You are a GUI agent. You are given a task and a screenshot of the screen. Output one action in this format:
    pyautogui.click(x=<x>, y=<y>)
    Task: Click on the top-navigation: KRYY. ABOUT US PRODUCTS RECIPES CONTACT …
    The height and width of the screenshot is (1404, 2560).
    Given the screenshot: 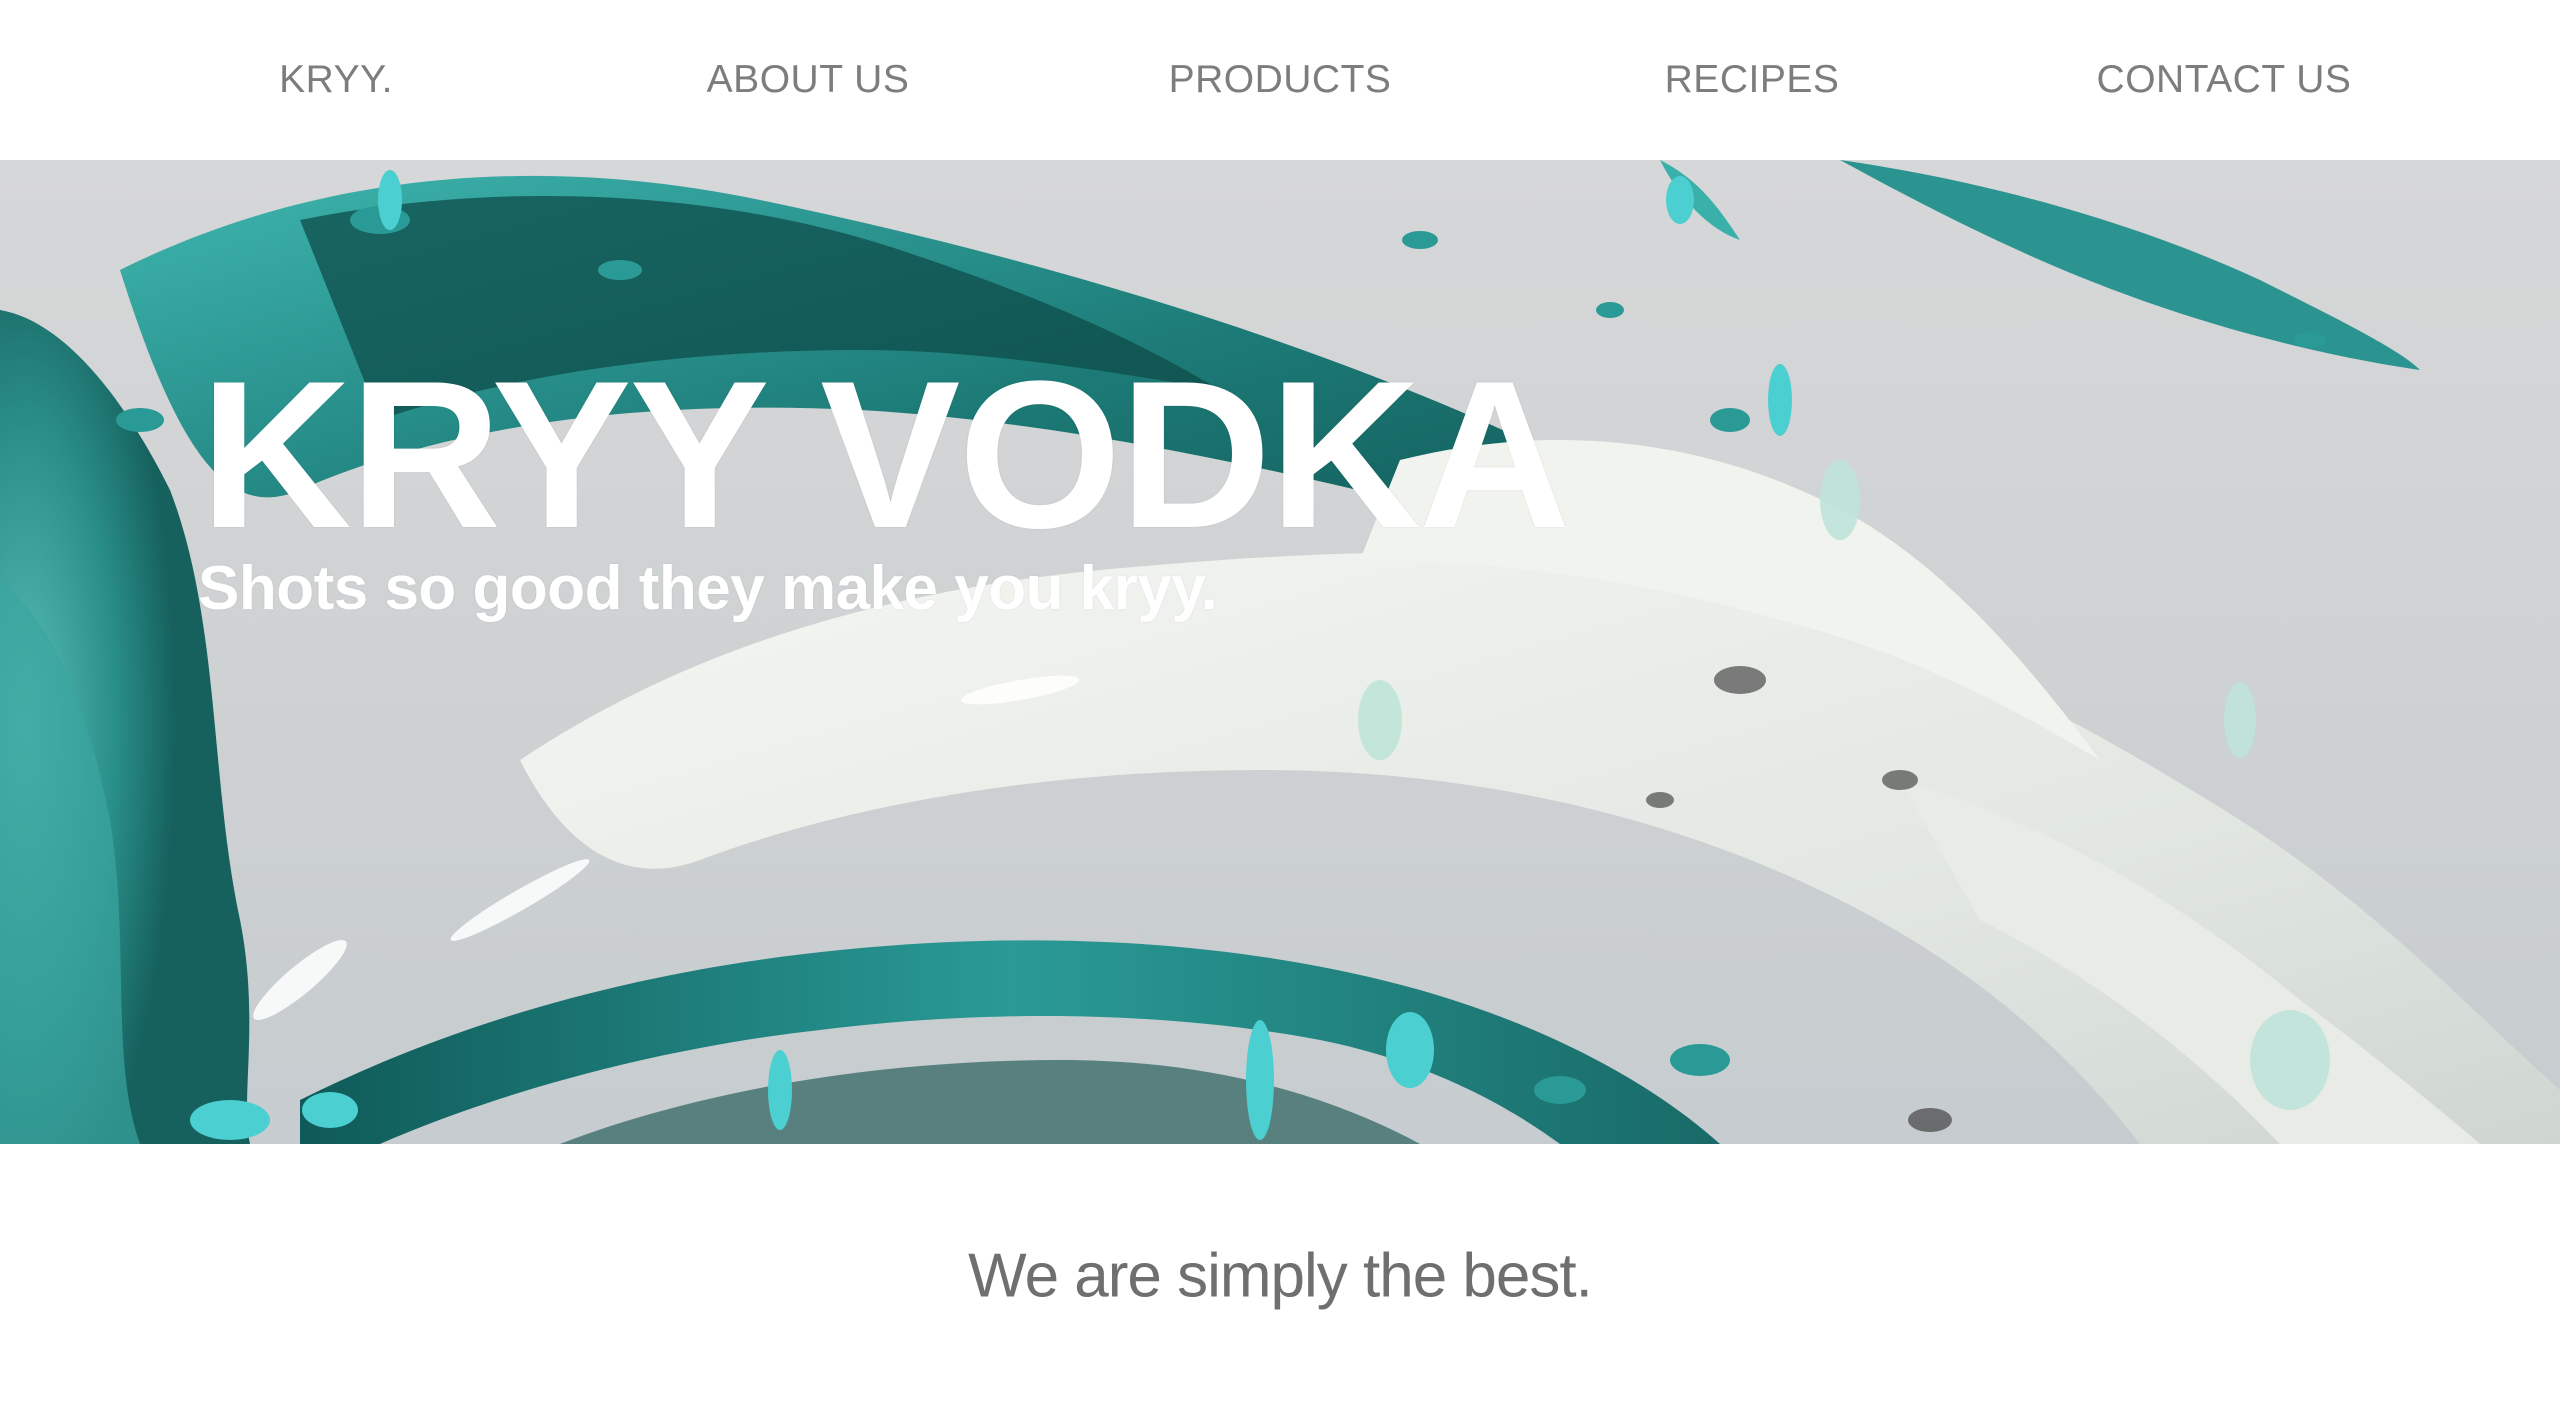 What is the action you would take?
    pyautogui.click(x=1280, y=80)
    